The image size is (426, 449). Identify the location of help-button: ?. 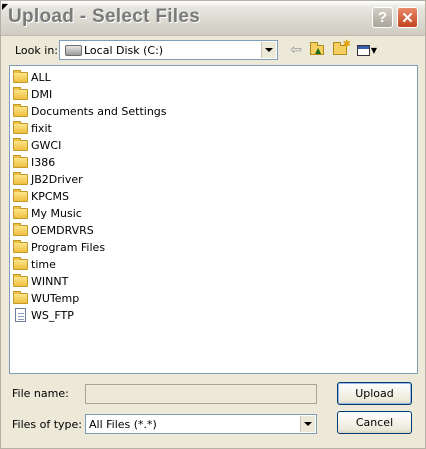
(382, 17).